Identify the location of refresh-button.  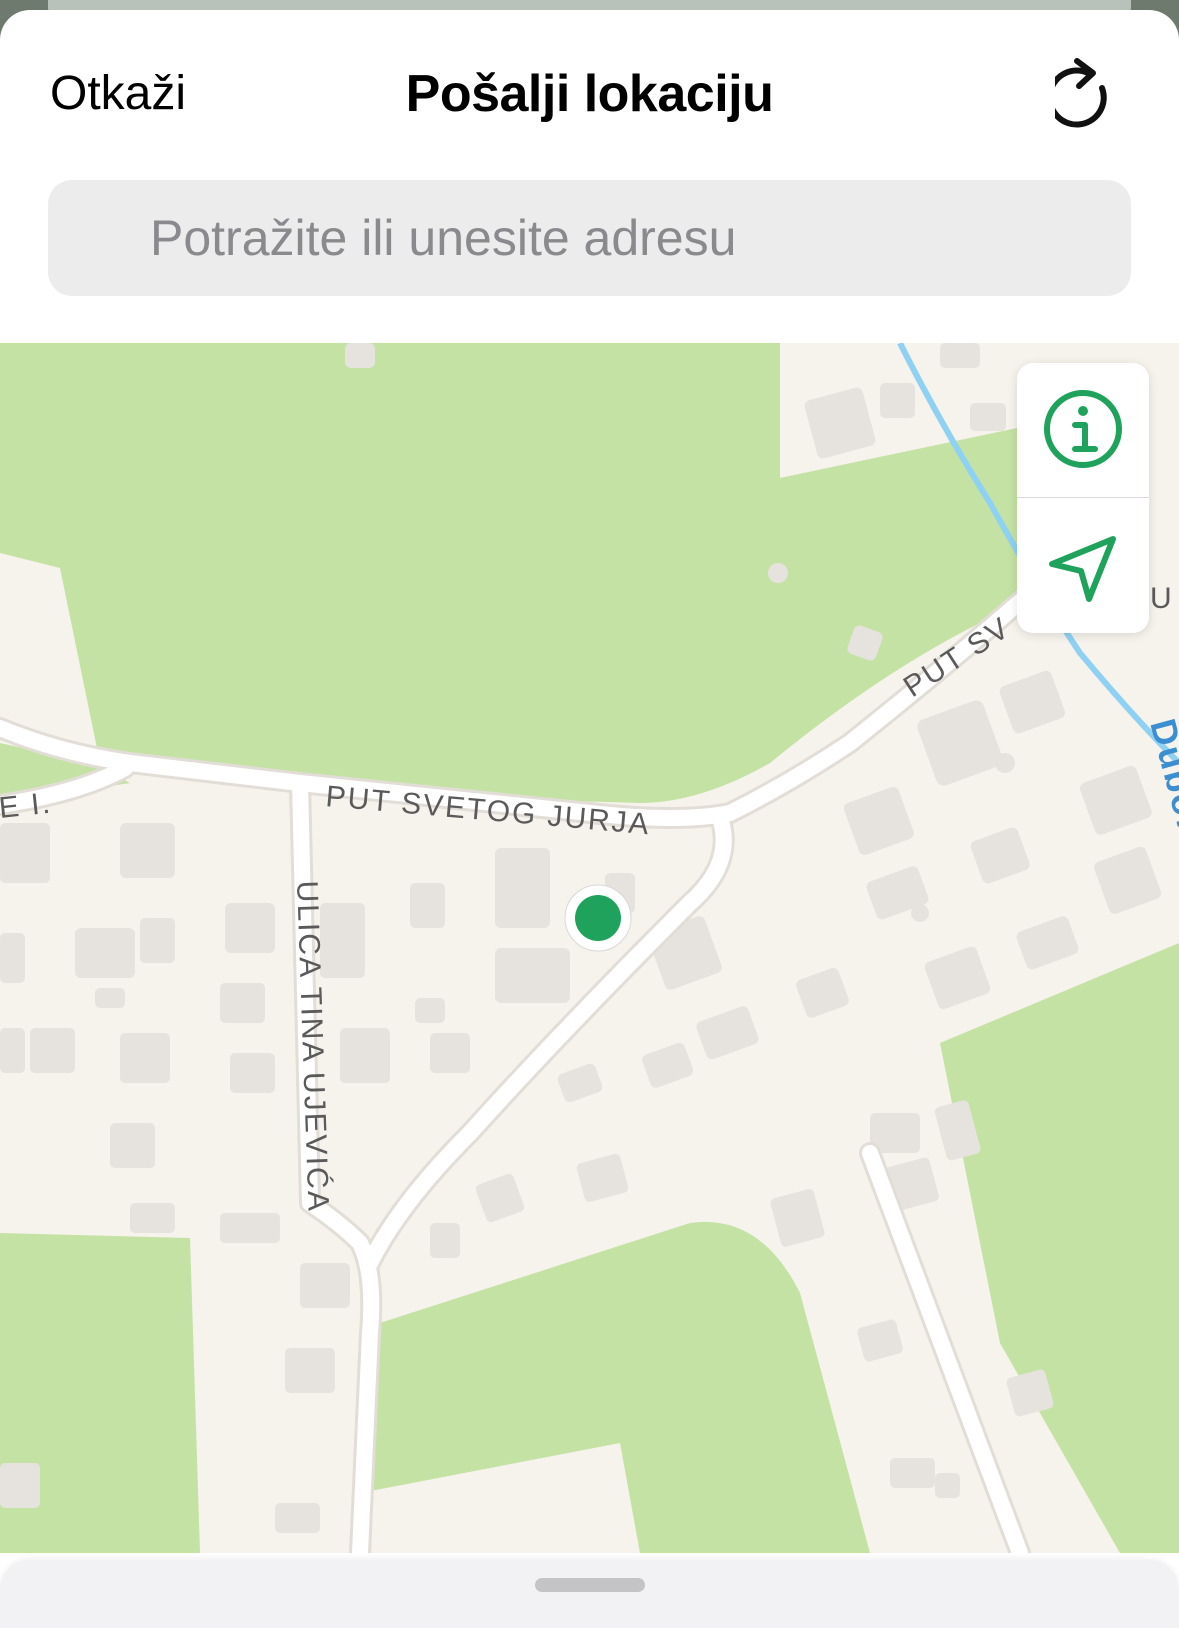
(1090, 94).